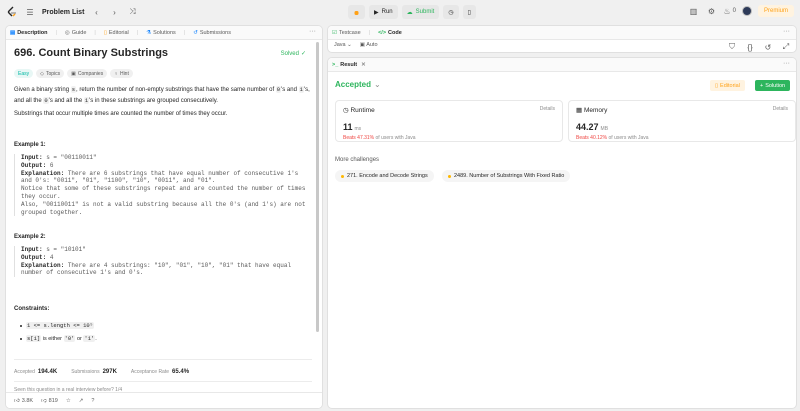 This screenshot has height=411, width=800. Describe the element at coordinates (96, 12) in the screenshot. I see `prev-problem-icon: ‹` at that location.